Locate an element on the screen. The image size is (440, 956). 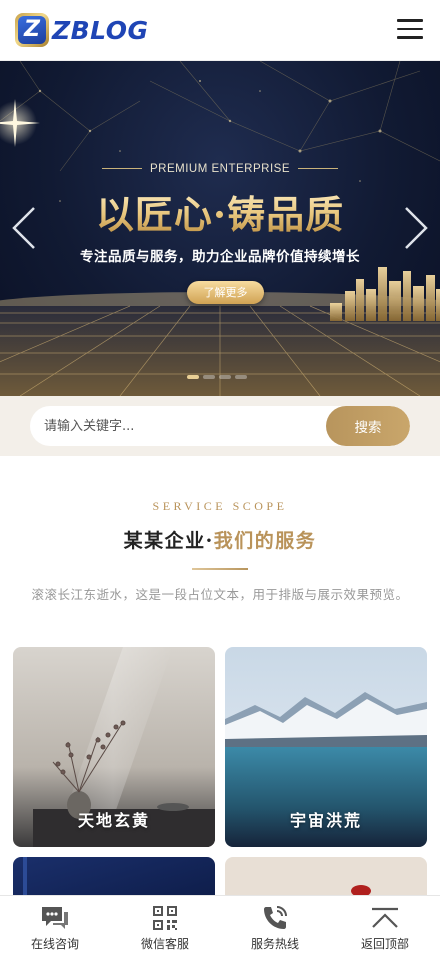
logo-letter: Z is located at coordinates (32, 30).